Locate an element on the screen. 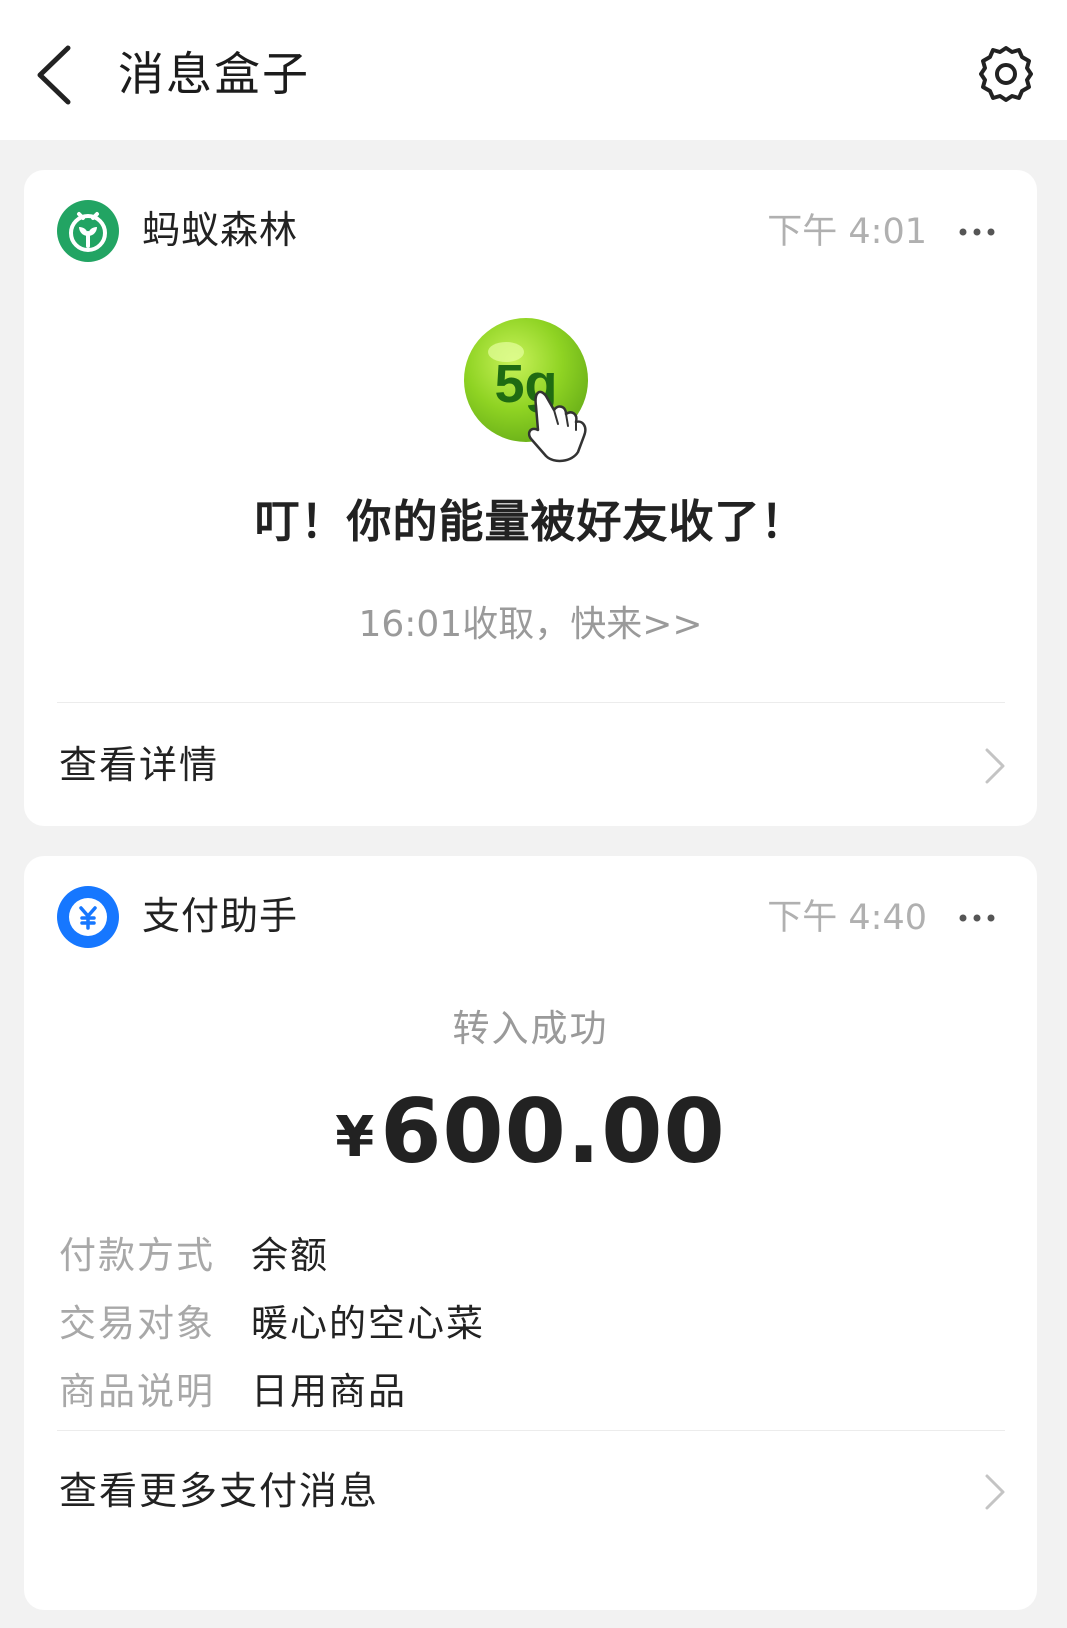 This screenshot has width=1067, height=1628. chevron-left-icon is located at coordinates (54, 75).